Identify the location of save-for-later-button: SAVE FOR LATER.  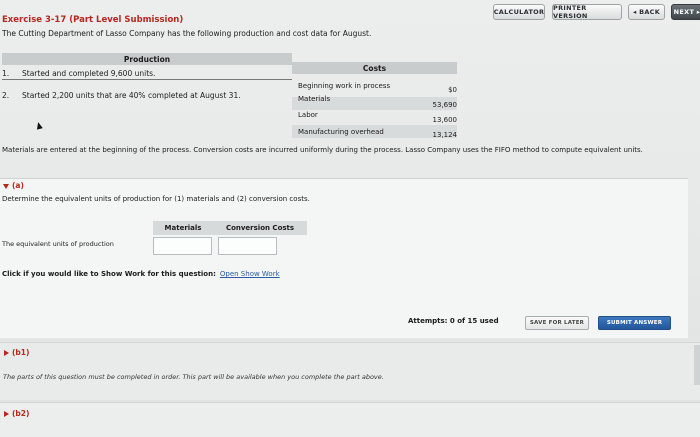
(557, 323).